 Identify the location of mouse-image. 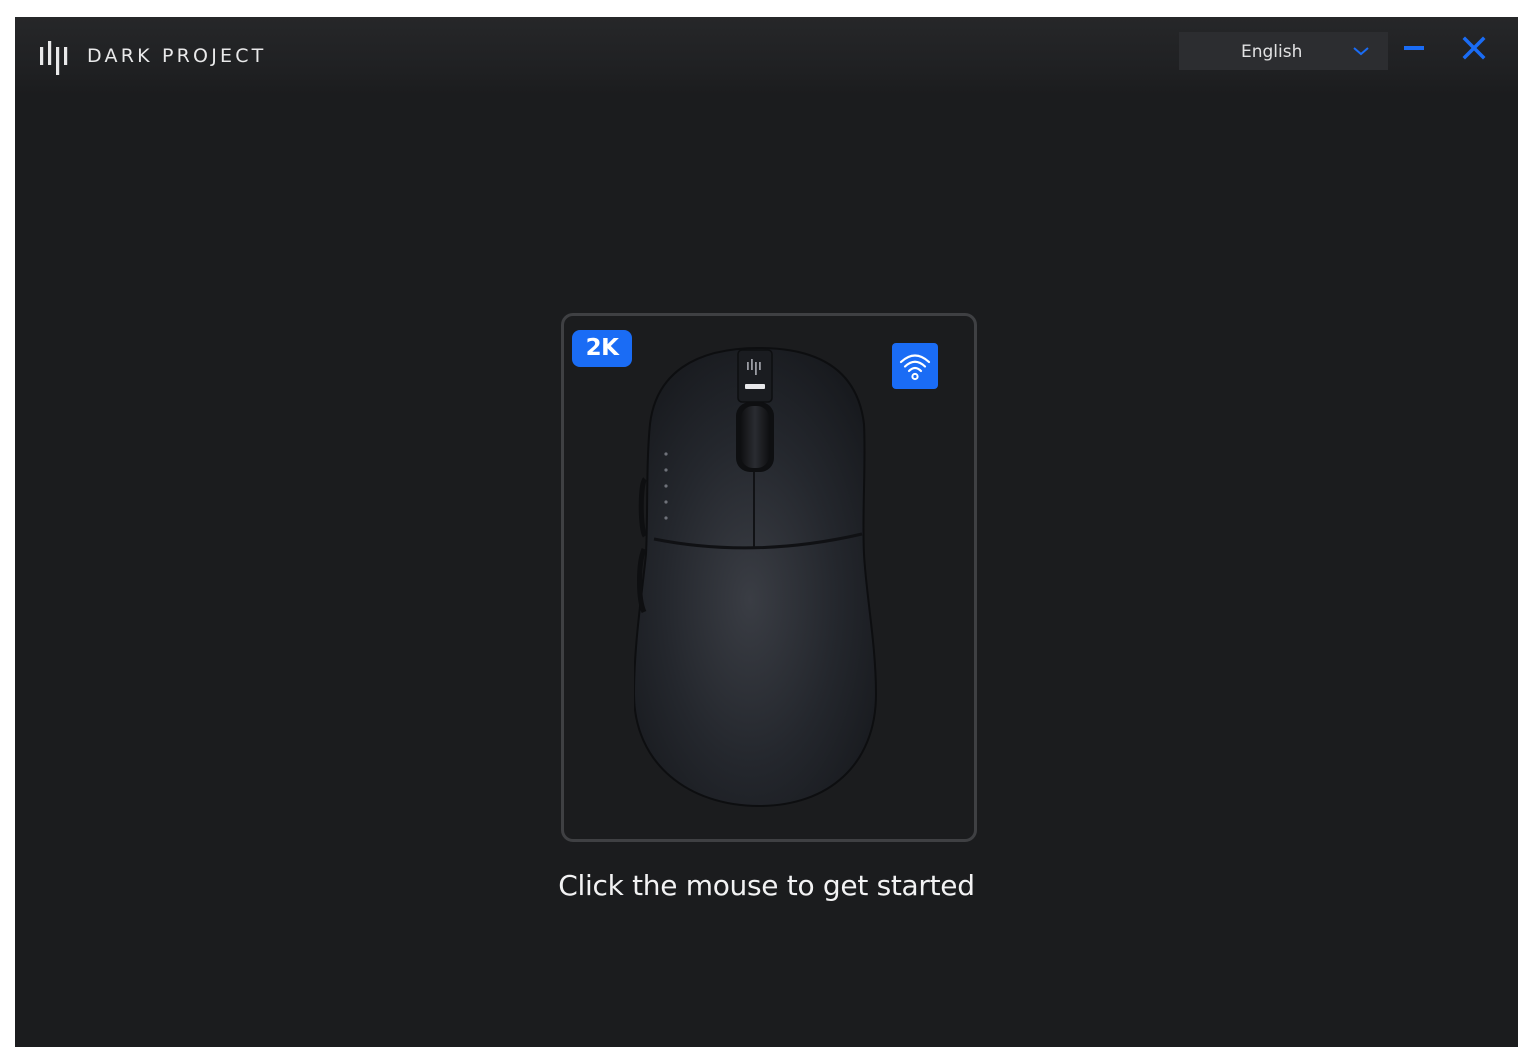
(759, 576).